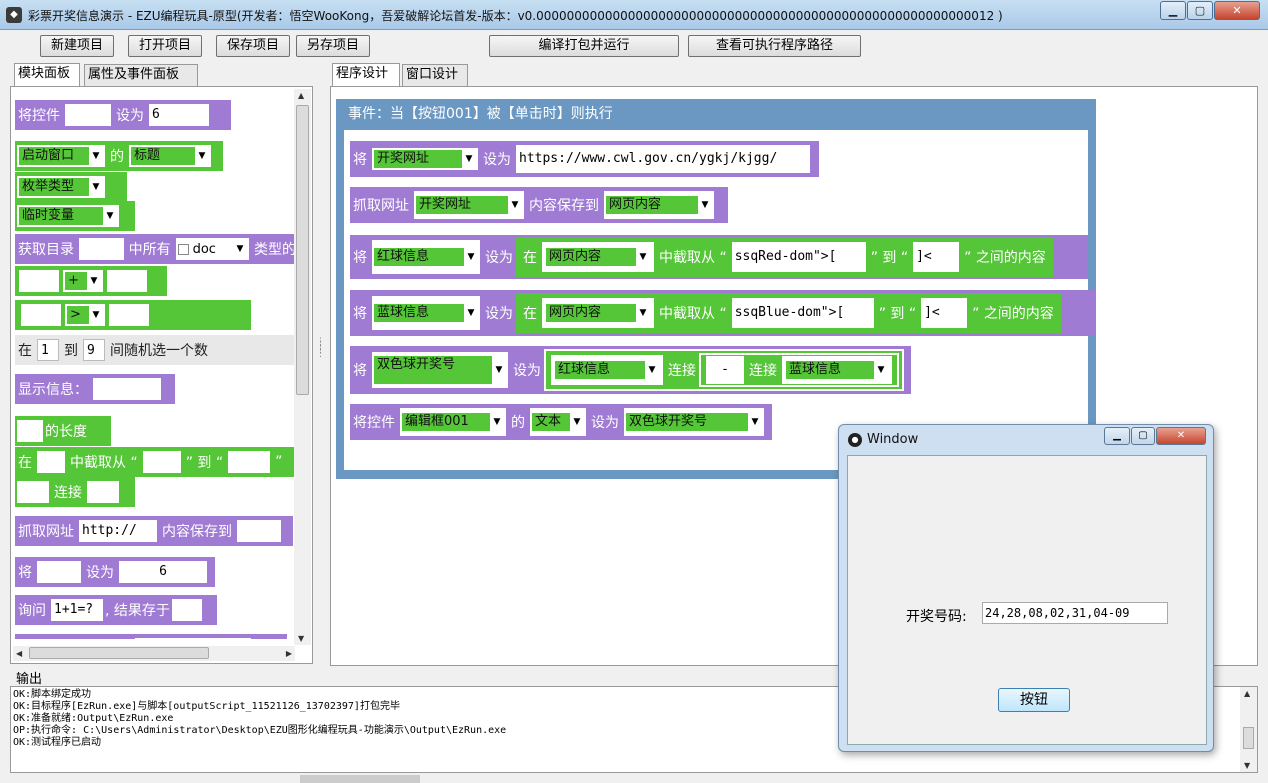 This screenshot has height=783, width=1268. What do you see at coordinates (320, 359) in the screenshot?
I see `panel-splitter: ⋮ ⋮ ⋮ ⋮` at bounding box center [320, 359].